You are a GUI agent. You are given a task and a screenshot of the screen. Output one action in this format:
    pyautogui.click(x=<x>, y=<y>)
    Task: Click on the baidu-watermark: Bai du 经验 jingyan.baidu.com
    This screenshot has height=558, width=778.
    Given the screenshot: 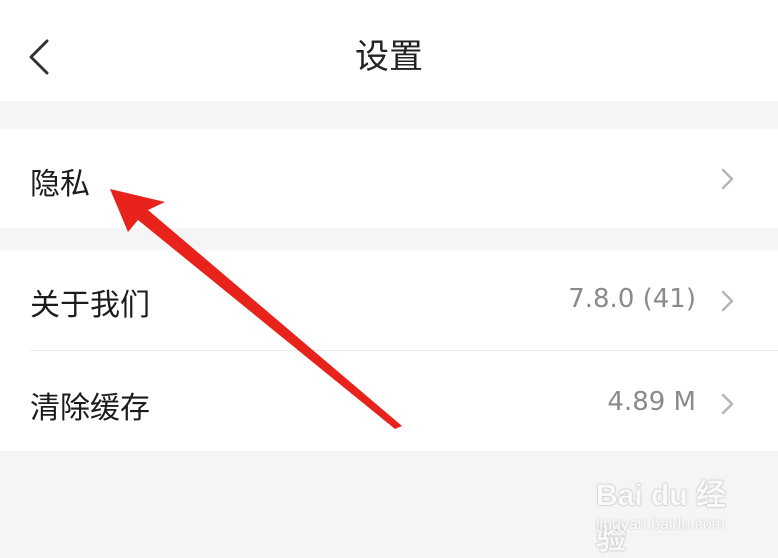 What is the action you would take?
    pyautogui.click(x=670, y=513)
    